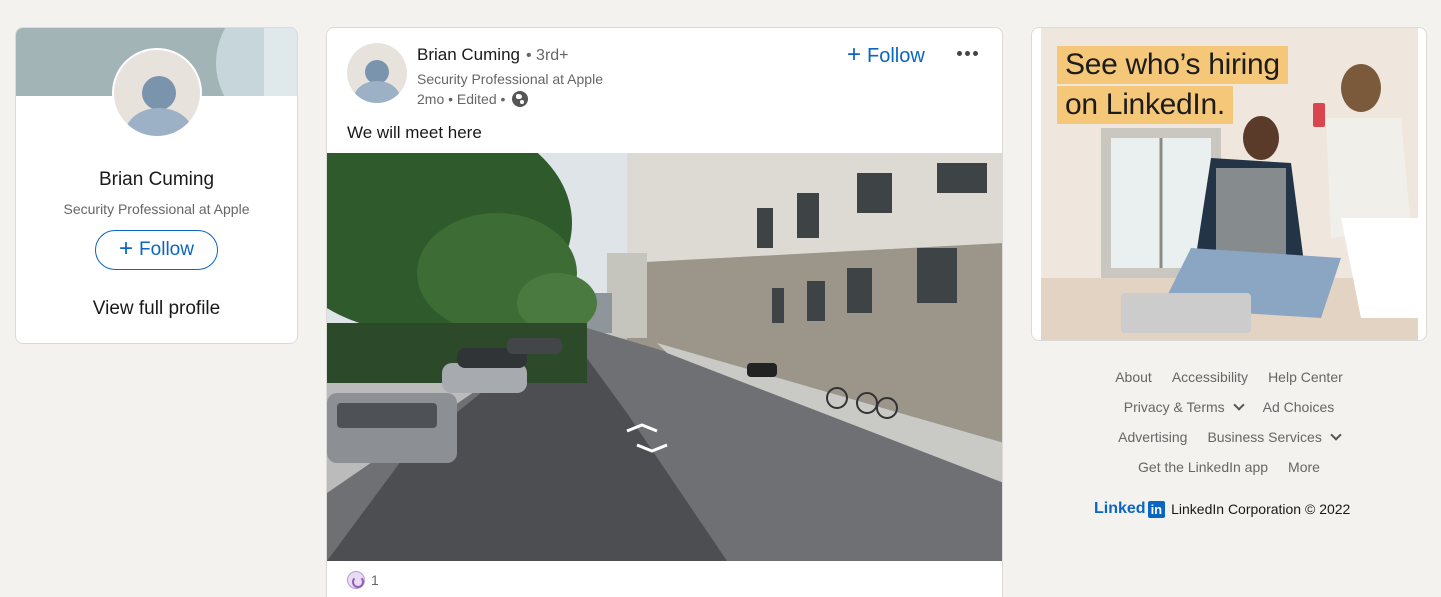 This screenshot has width=1441, height=597. I want to click on reaction-icon, so click(356, 580).